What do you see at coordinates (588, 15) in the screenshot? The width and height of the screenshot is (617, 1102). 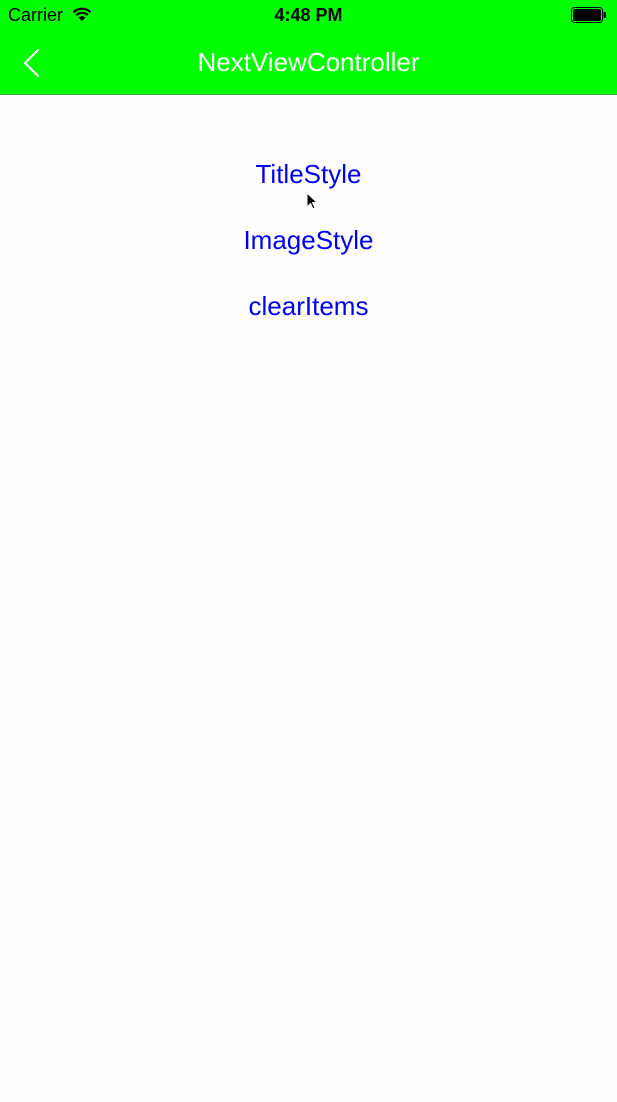 I see `battery-icon` at bounding box center [588, 15].